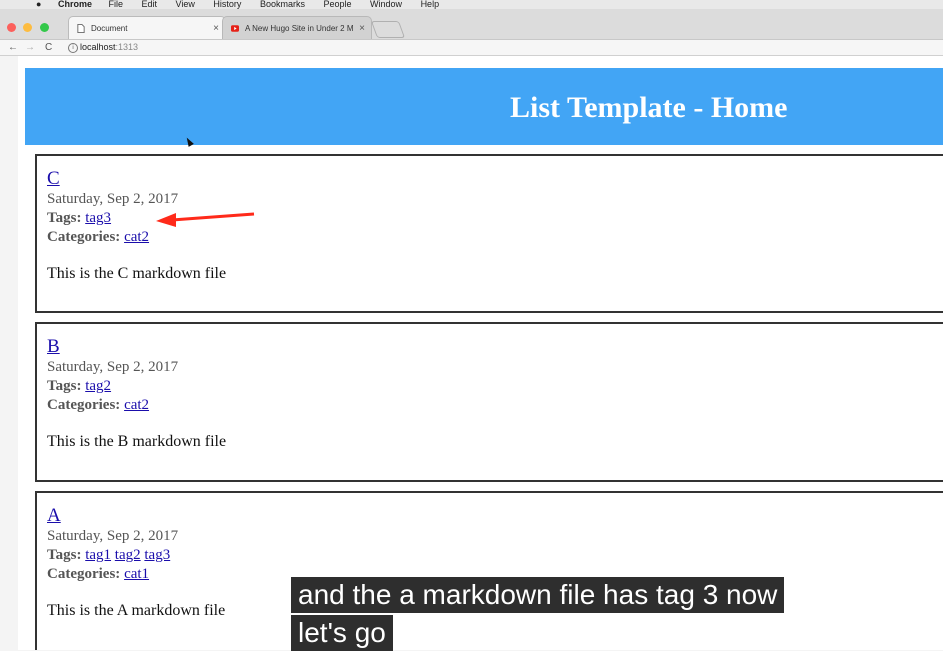  What do you see at coordinates (136, 574) in the screenshot?
I see `category-link: cat1` at bounding box center [136, 574].